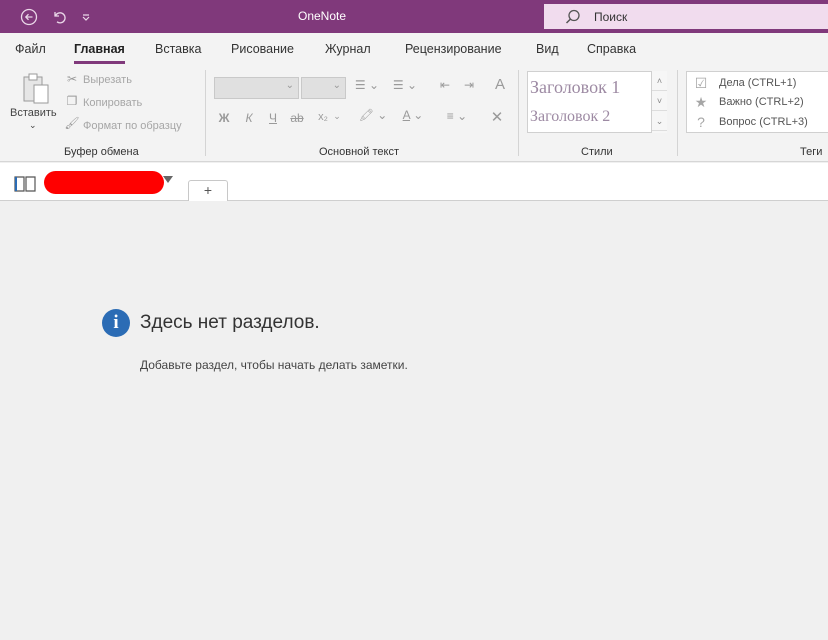  I want to click on style-heading-1: Заголовок 1, so click(575, 87).